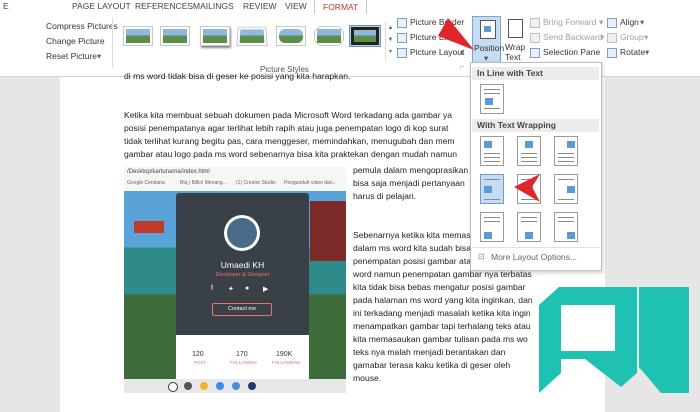  Describe the element at coordinates (260, 6) in the screenshot. I see `tab-review: REVIEW` at that location.